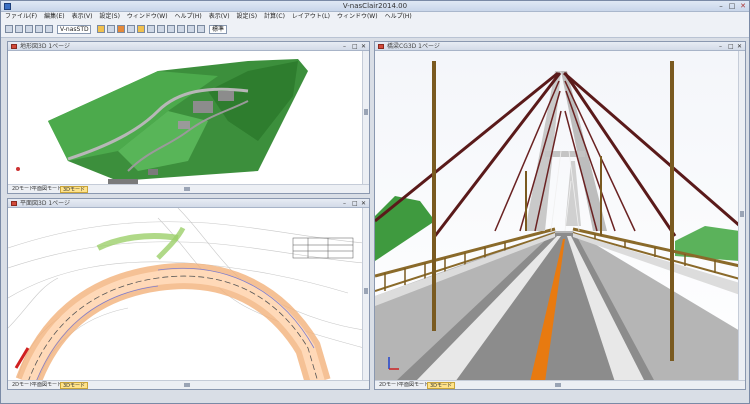 Image resolution: width=750 pixels, height=404 pixels. Describe the element at coordinates (188, 203) in the screenshot. I see `panel-header: 平面図3D 1ページ – □ ✕` at that location.